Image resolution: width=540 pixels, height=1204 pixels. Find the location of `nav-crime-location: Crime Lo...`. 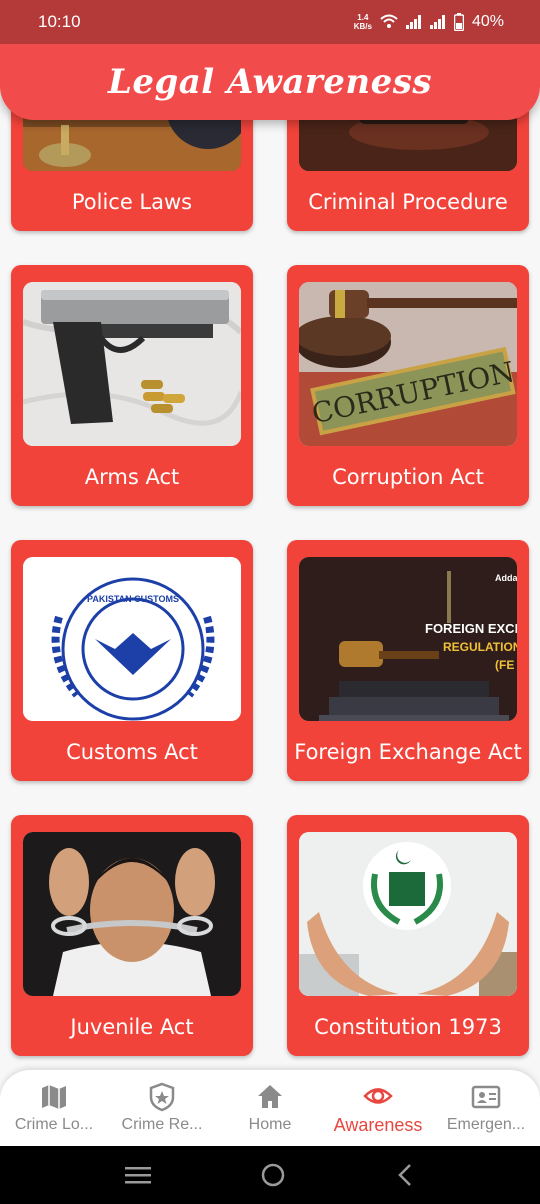

nav-crime-location: Crime Lo... is located at coordinates (54, 1108).